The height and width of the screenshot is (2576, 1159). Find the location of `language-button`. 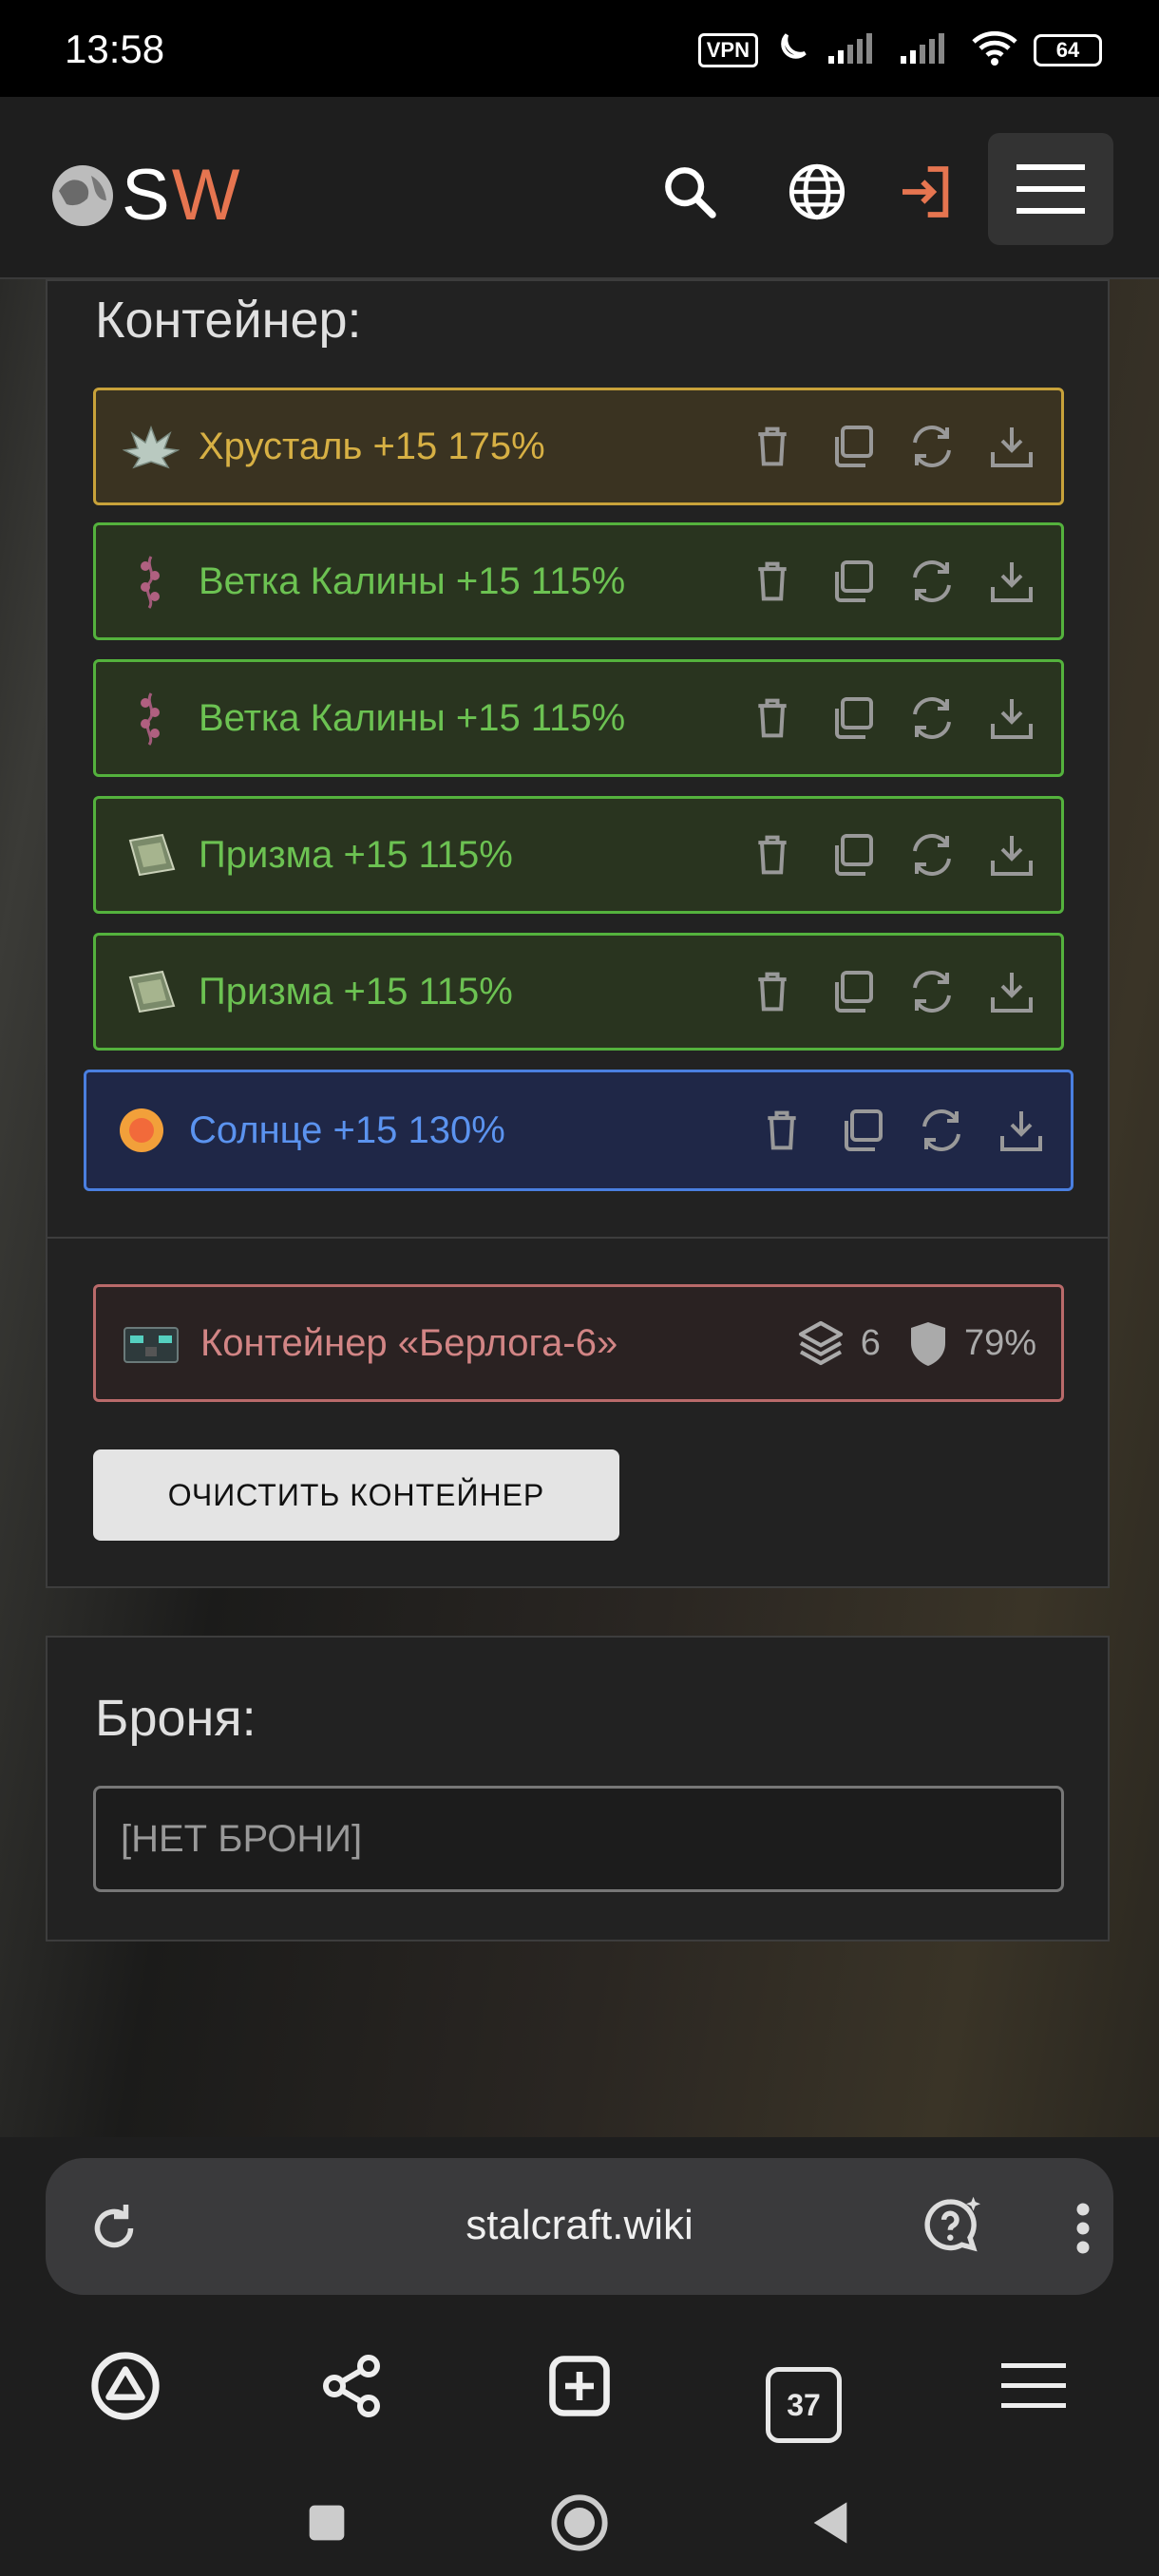

language-button is located at coordinates (817, 192).